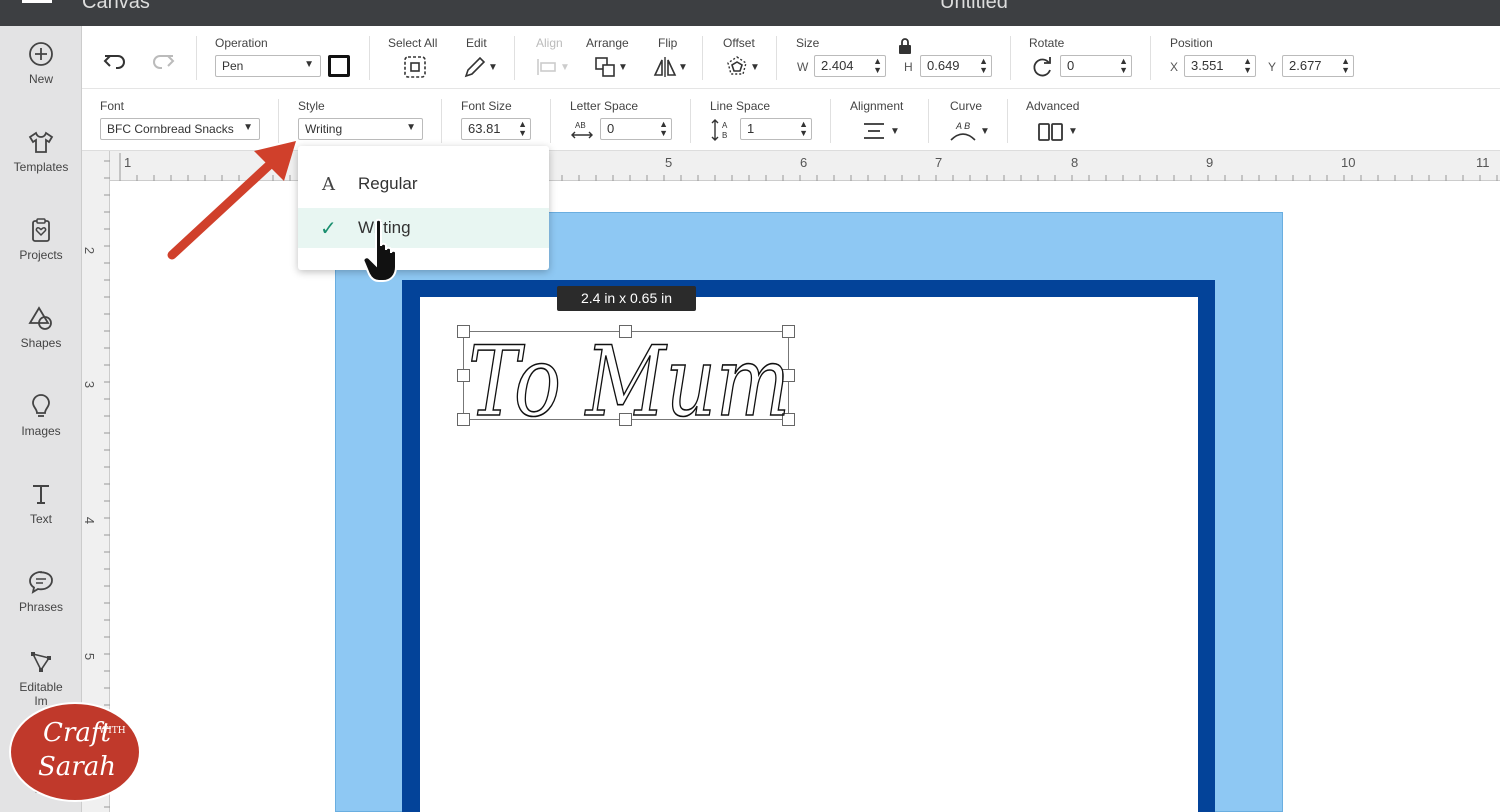 The image size is (1500, 812). I want to click on lightbulb-icon, so click(41, 406).